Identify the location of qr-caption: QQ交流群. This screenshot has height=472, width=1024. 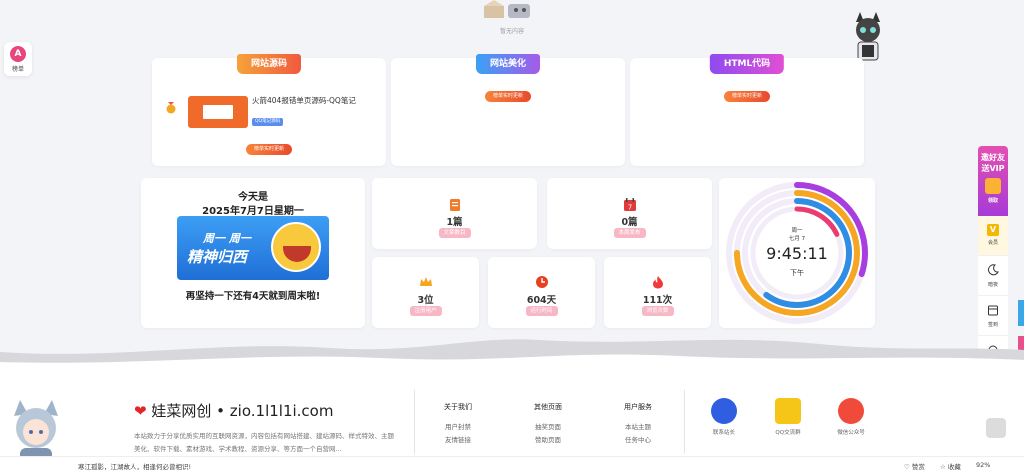
(788, 433).